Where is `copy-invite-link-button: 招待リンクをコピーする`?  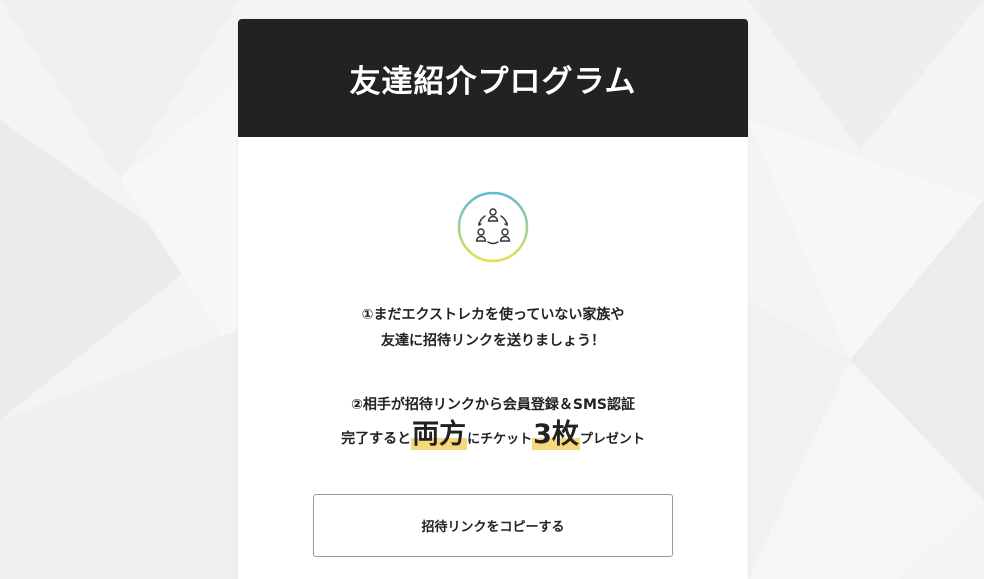 copy-invite-link-button: 招待リンクをコピーする is located at coordinates (493, 525).